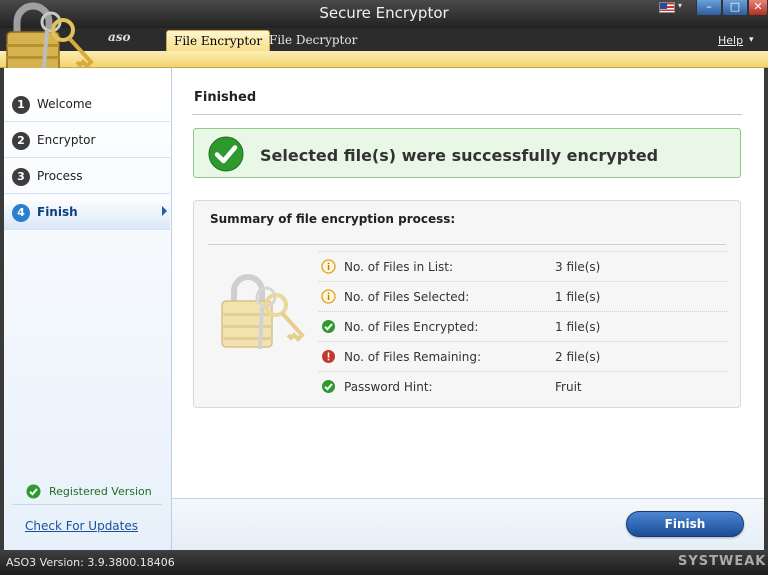 Image resolution: width=768 pixels, height=575 pixels. Describe the element at coordinates (680, 5) in the screenshot. I see `language-dropdown-icon: ▾` at that location.